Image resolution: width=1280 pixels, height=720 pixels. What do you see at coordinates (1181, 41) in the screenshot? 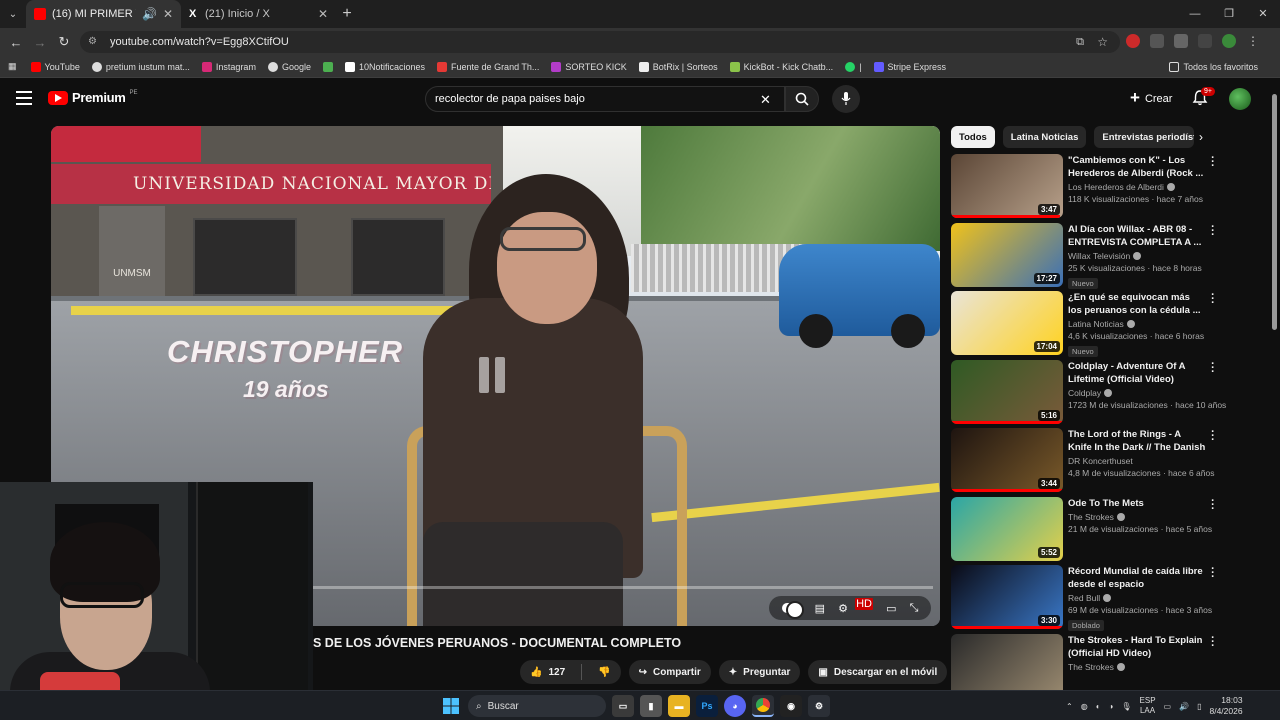
I see `puzzle-icon` at bounding box center [1181, 41].